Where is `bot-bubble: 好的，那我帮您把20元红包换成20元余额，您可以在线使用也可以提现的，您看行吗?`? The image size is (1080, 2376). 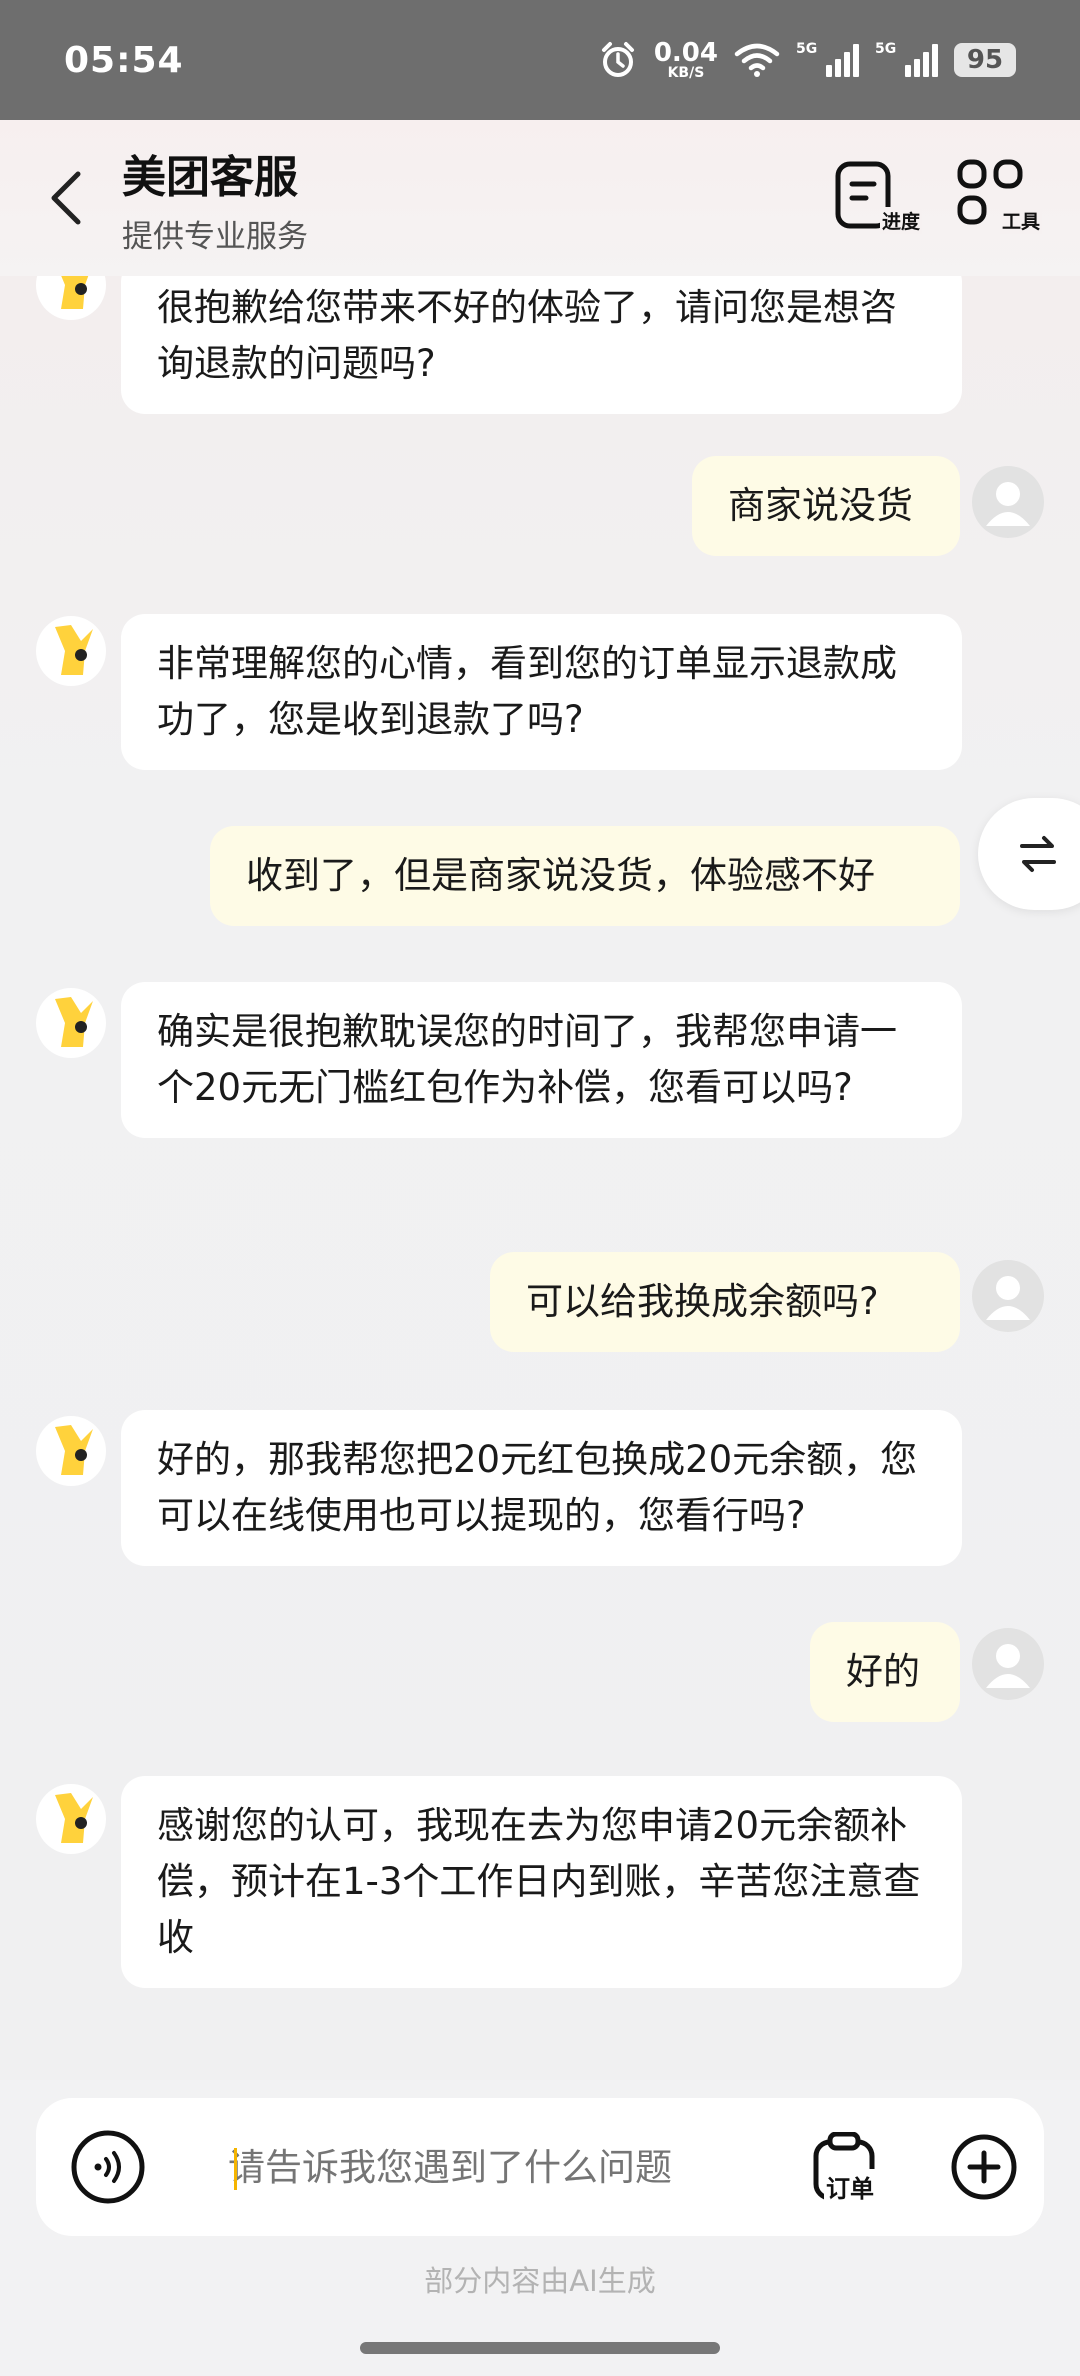 bot-bubble: 好的，那我帮您把20元红包换成20元余额，您可以在线使用也可以提现的，您看行吗? is located at coordinates (541, 1488).